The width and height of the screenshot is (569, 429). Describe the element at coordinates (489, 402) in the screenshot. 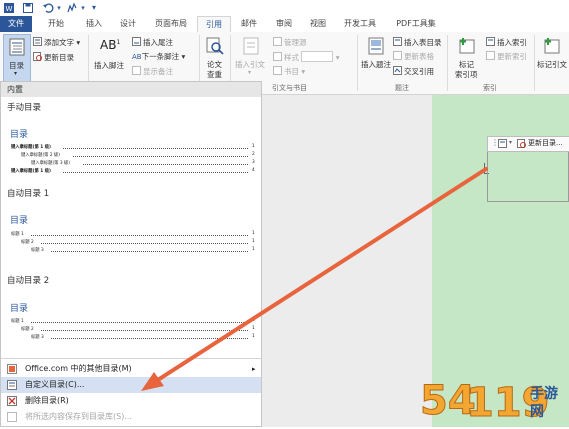

I see `watermark-graphic: 54 119 手游 网` at that location.